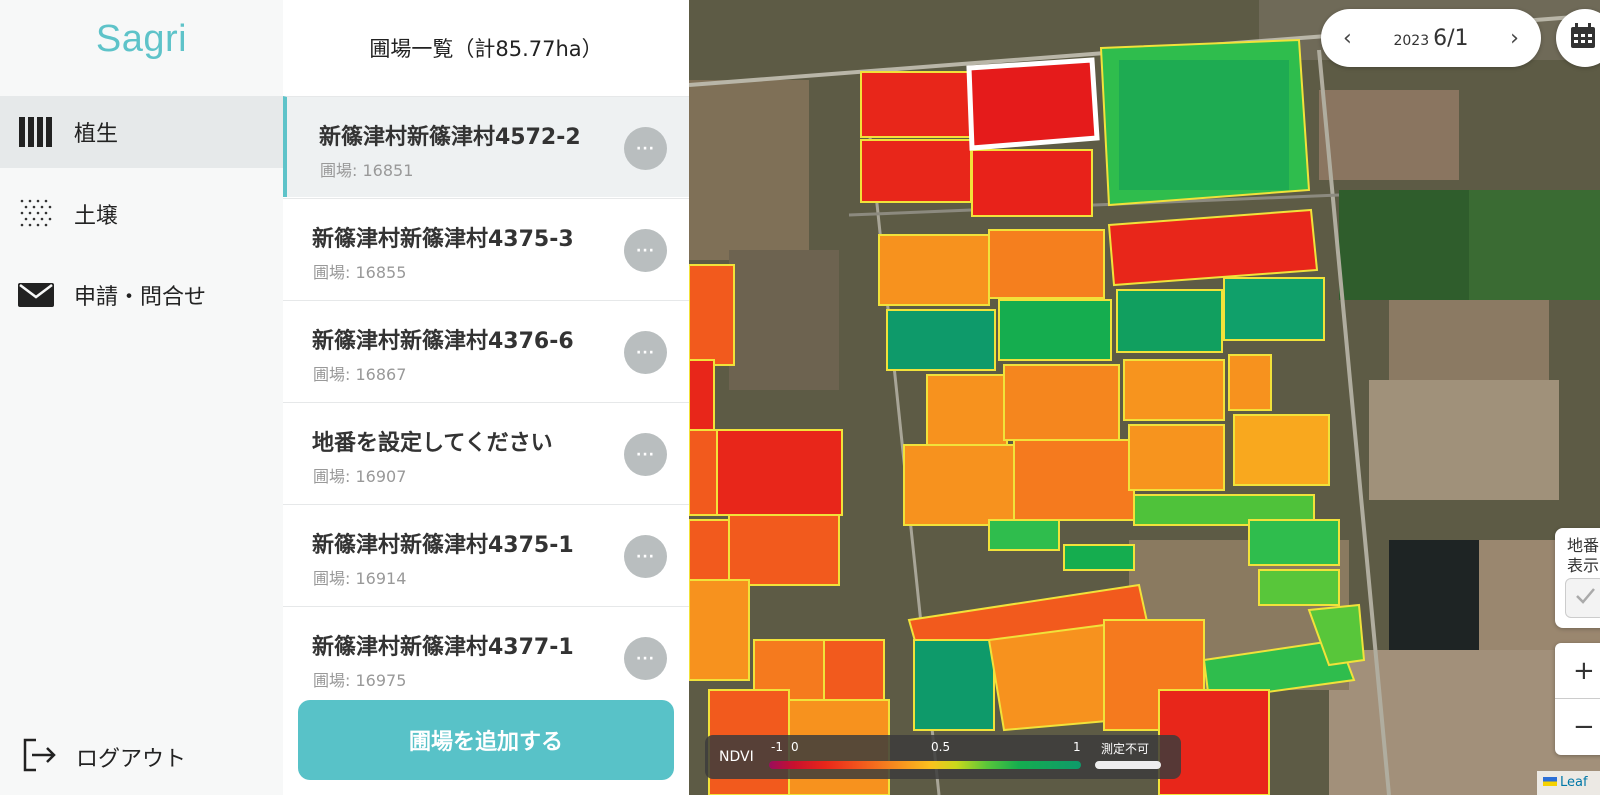 This screenshot has width=1600, height=795. Describe the element at coordinates (40, 757) in the screenshot. I see `logout-icon` at that location.